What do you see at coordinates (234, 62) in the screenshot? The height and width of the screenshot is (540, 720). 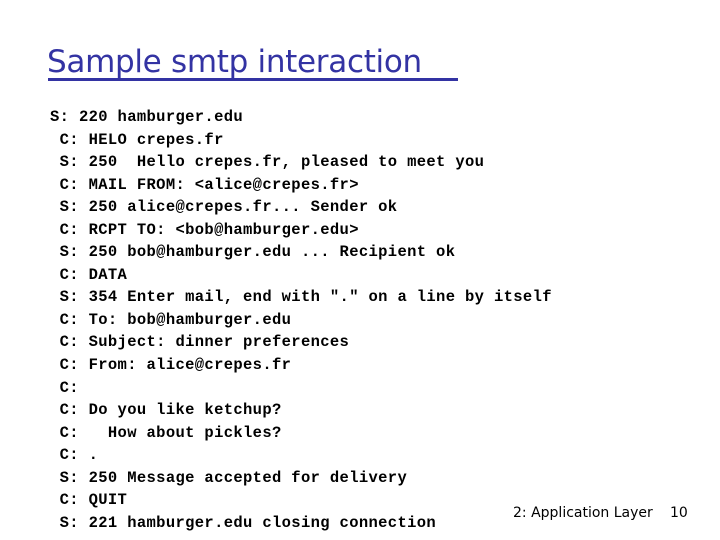 I see `page-title: Sample smtp interaction` at bounding box center [234, 62].